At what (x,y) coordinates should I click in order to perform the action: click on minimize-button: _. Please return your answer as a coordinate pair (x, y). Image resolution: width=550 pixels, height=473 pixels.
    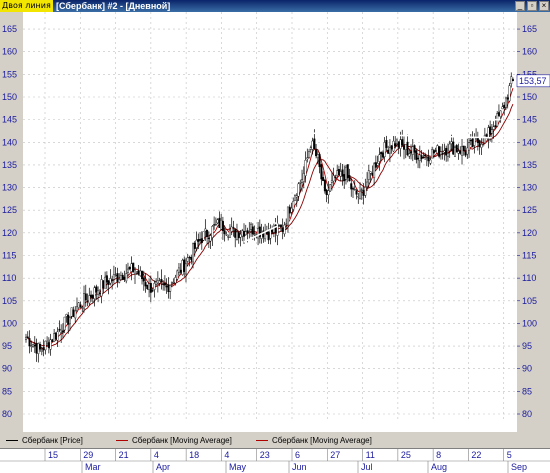
    Looking at the image, I should click on (520, 6).